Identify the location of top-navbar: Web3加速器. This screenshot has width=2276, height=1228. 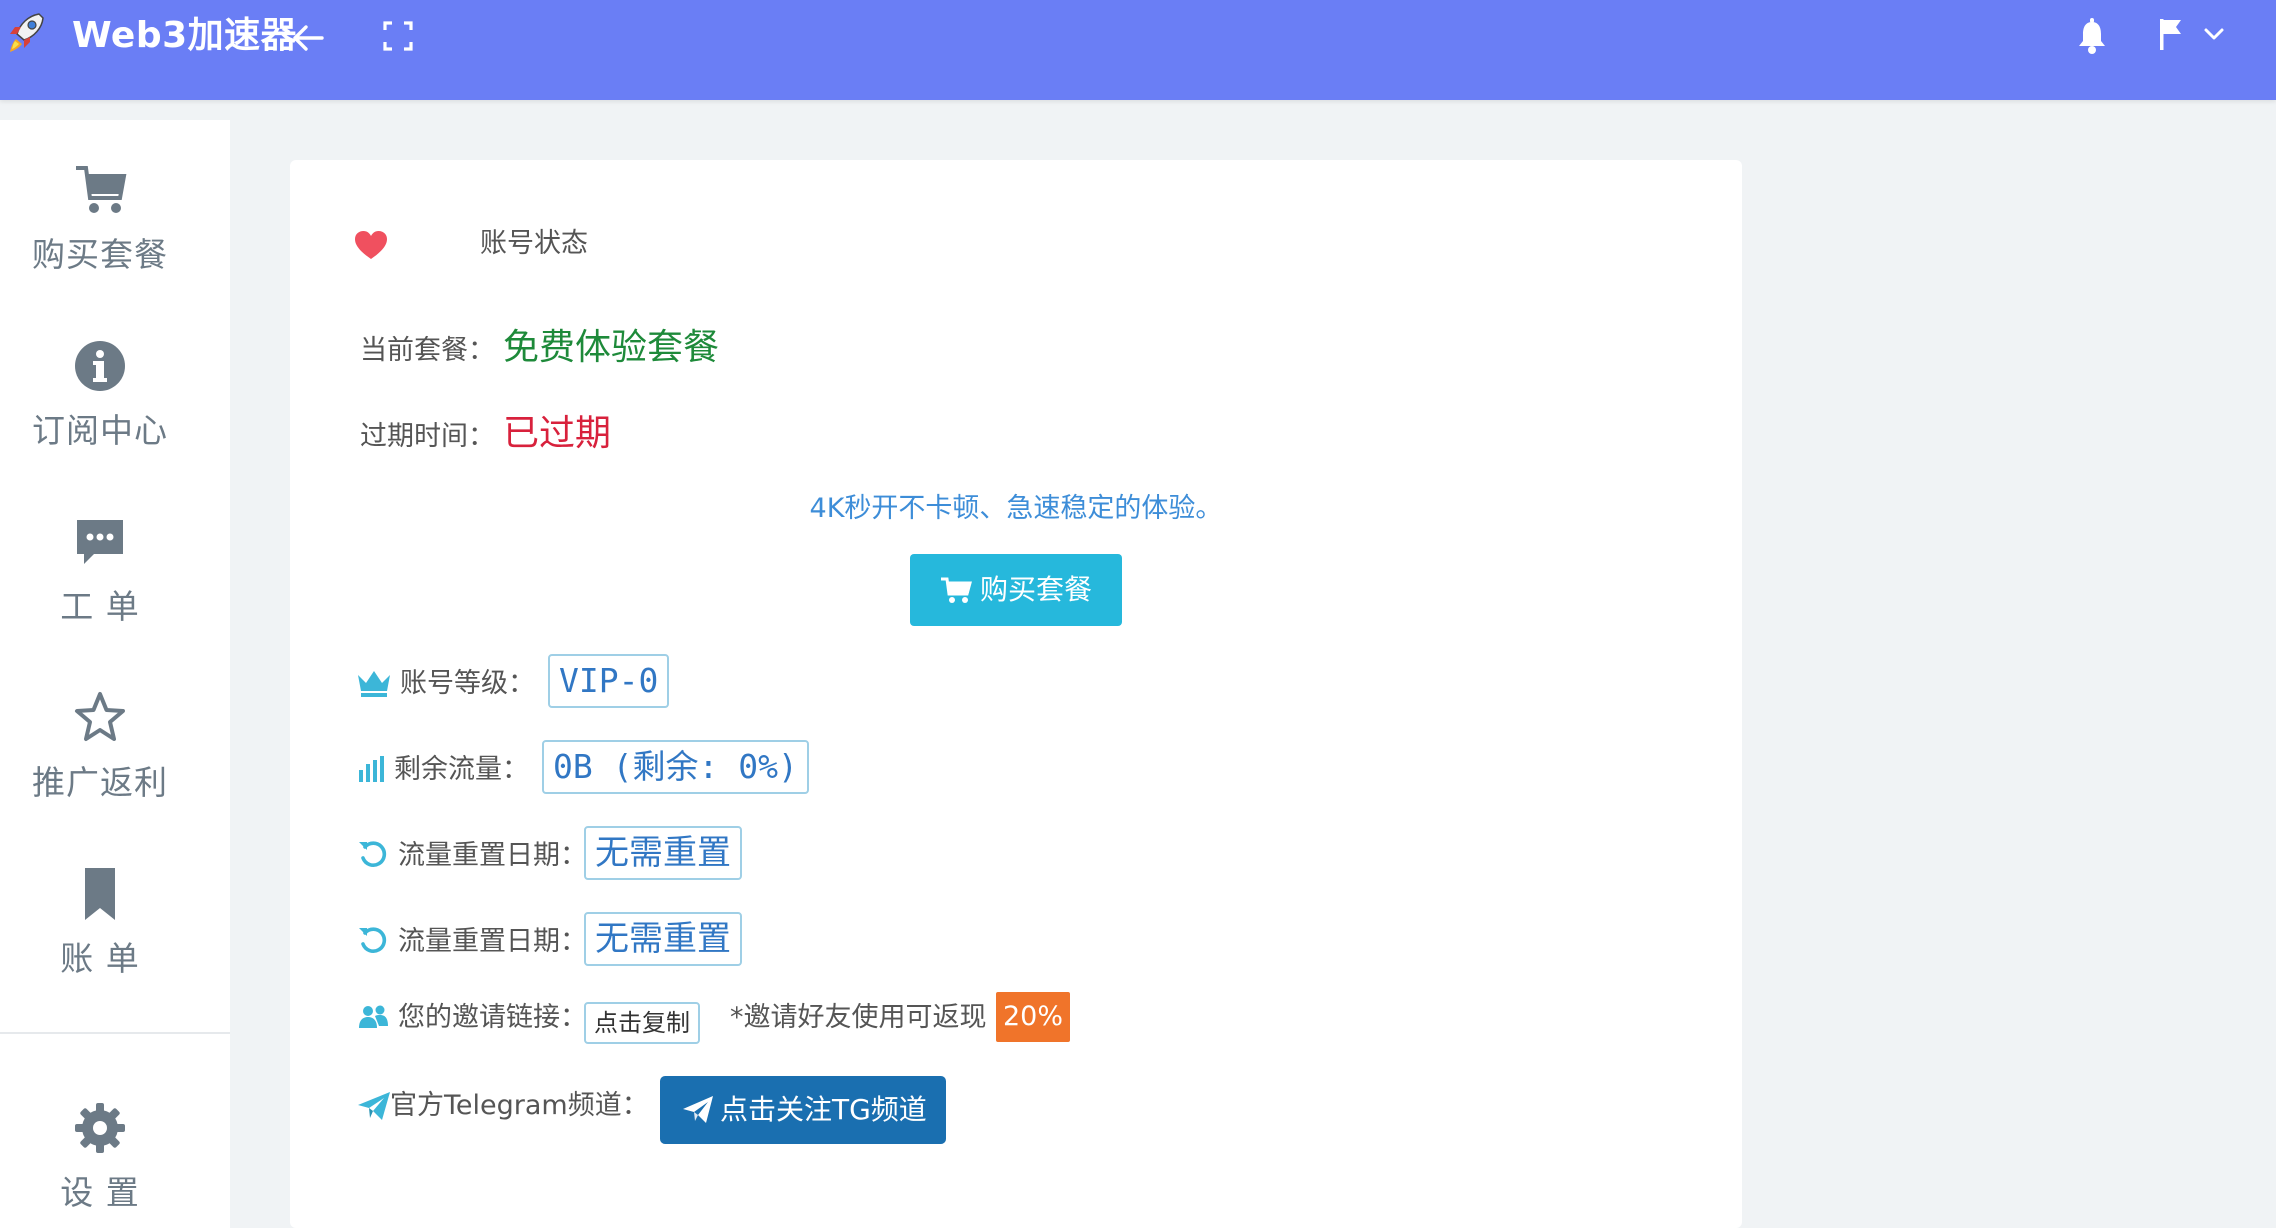
(1138, 50).